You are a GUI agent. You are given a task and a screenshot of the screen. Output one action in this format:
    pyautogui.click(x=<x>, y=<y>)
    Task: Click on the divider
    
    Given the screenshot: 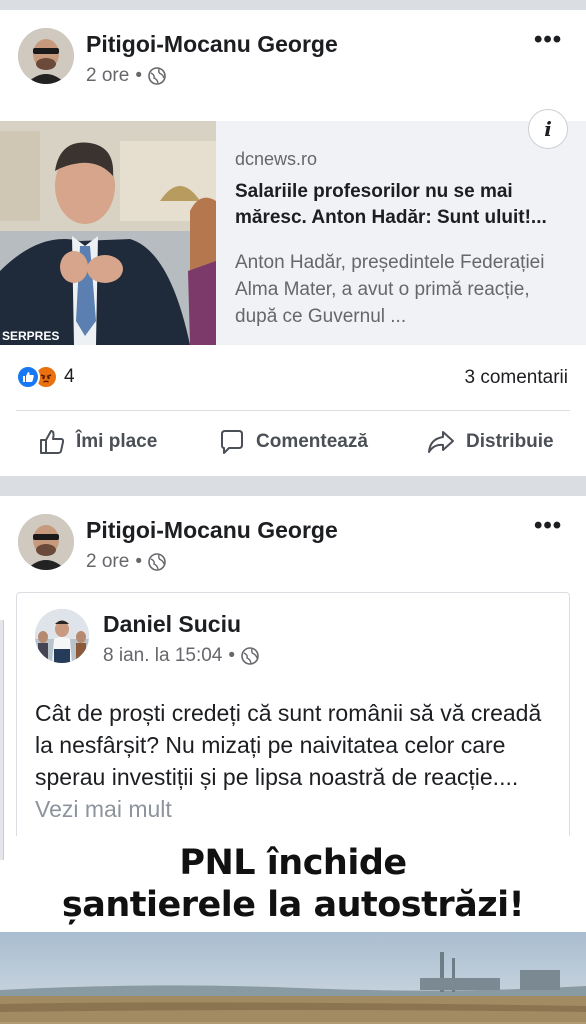 What is the action you would take?
    pyautogui.click(x=293, y=410)
    